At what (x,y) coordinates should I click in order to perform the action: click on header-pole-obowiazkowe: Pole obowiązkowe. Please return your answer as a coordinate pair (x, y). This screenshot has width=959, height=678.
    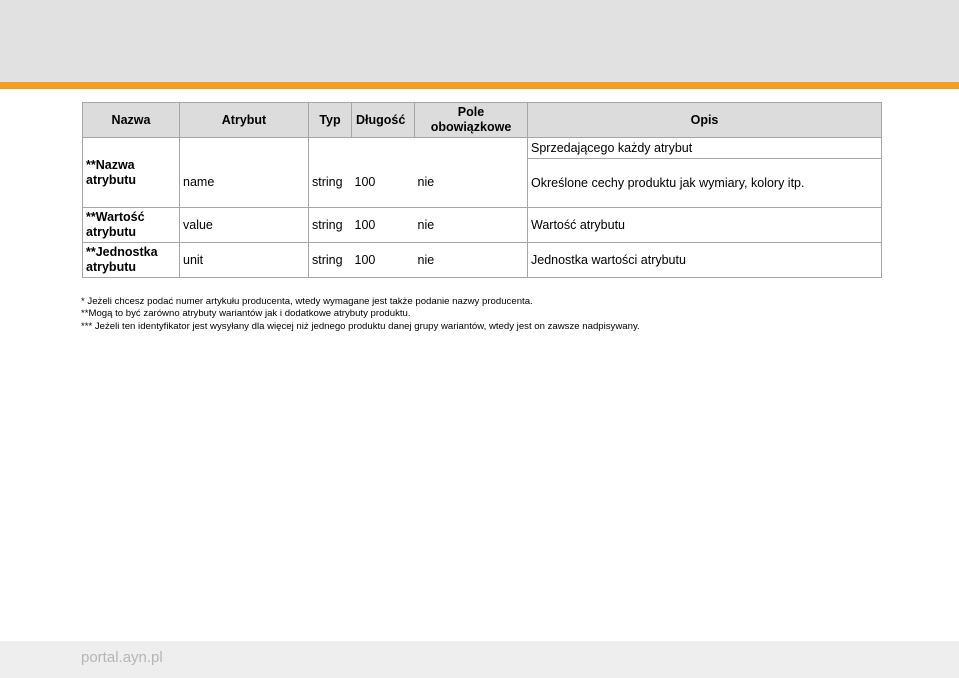
    Looking at the image, I should click on (471, 120).